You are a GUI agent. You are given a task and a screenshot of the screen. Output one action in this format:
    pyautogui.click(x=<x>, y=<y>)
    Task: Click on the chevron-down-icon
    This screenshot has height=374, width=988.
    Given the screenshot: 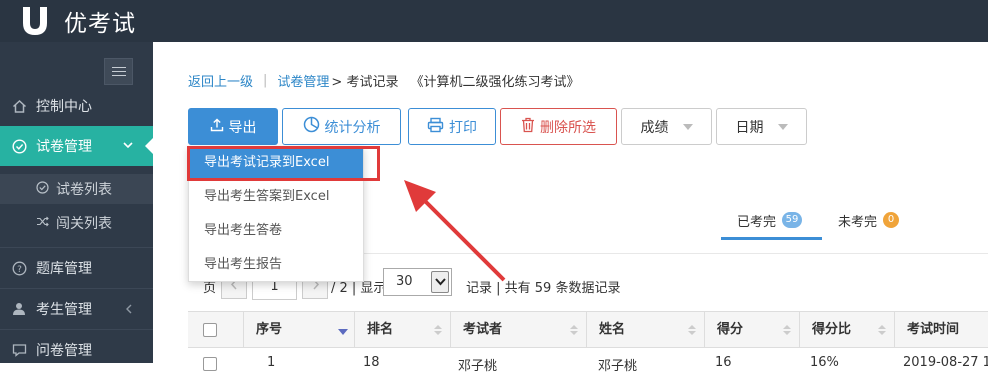 What is the action you would take?
    pyautogui.click(x=128, y=147)
    